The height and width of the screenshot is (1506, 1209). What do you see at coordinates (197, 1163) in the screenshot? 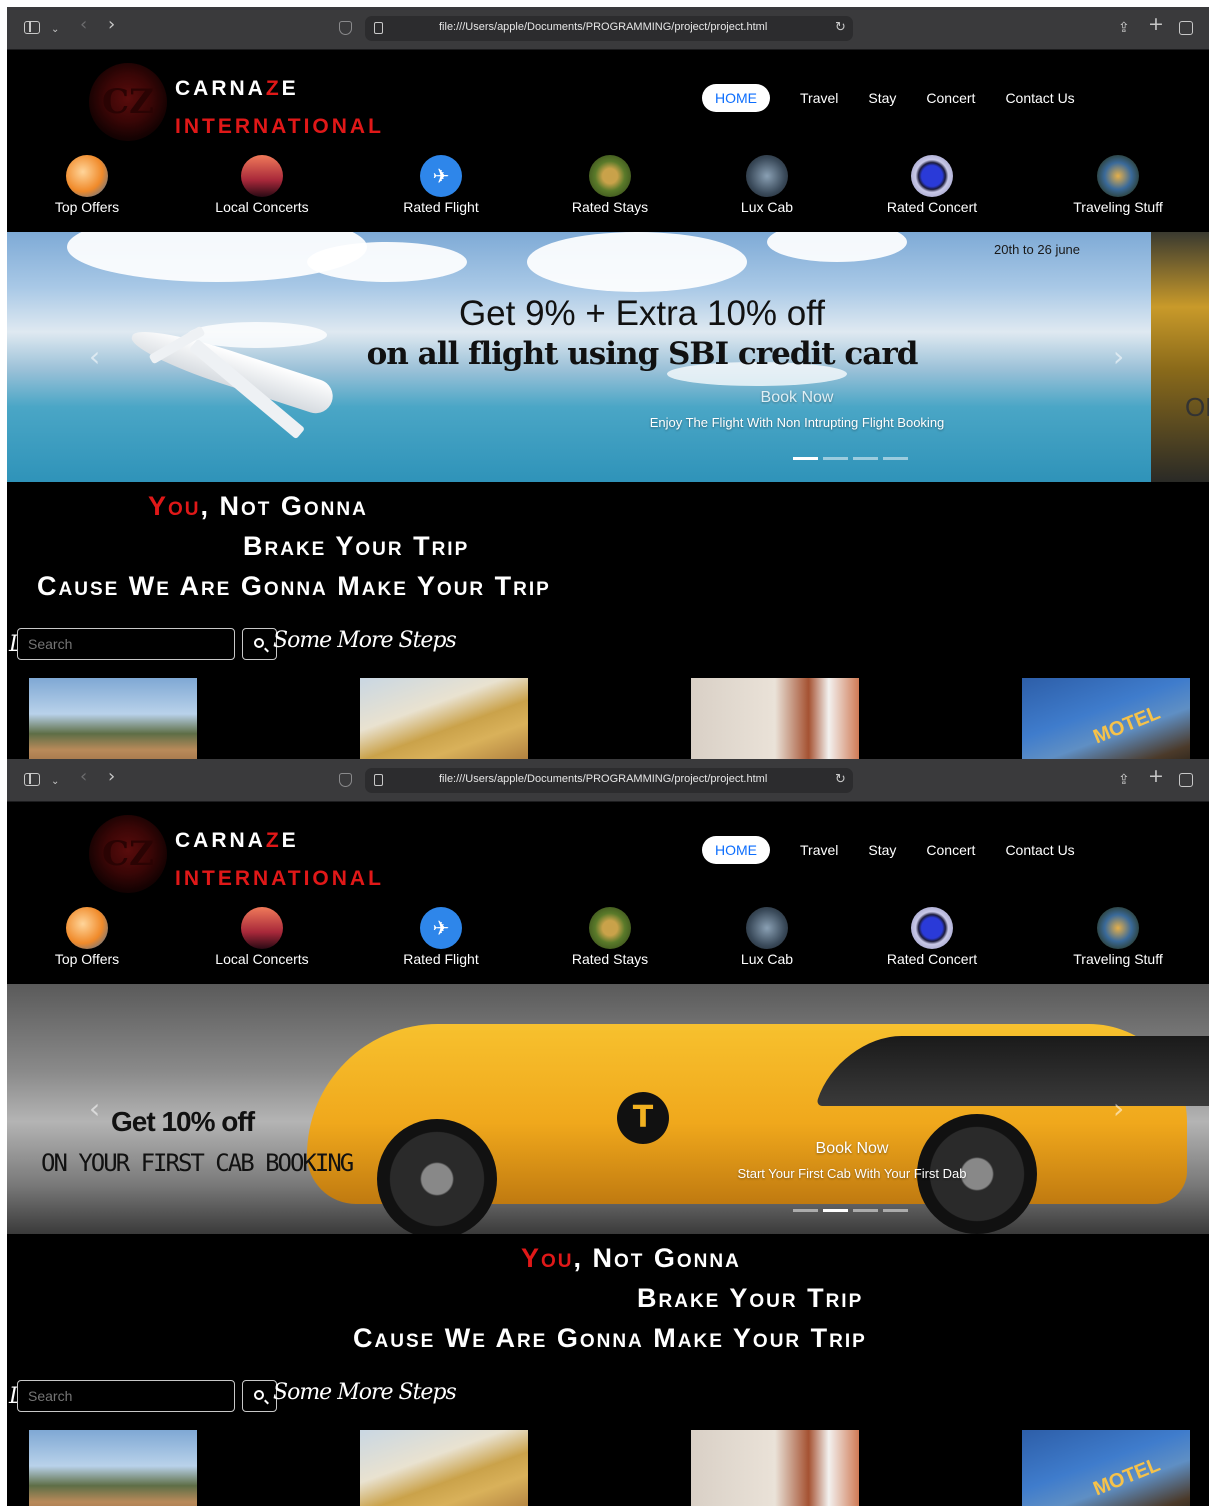
I see `cab-offer-subheadline: ON YOUR FIRST CAB BOOKING` at bounding box center [197, 1163].